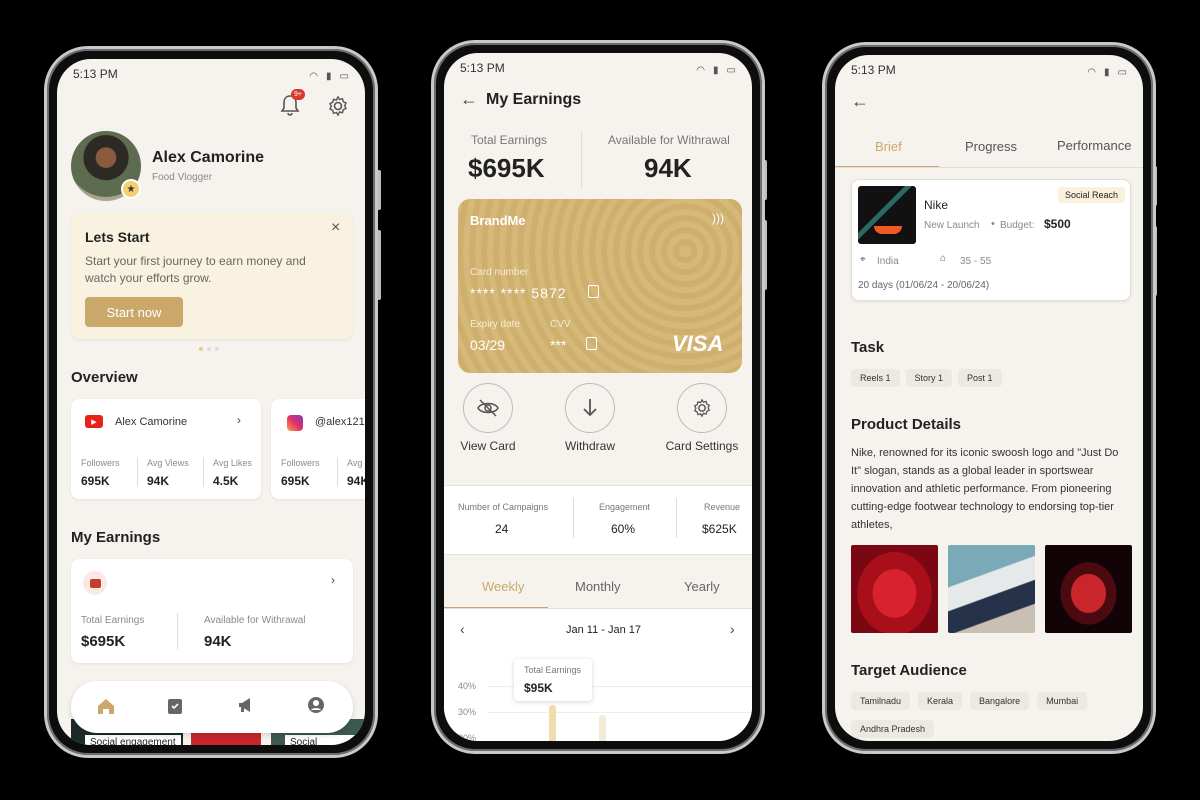 The image size is (1200, 800). I want to click on chevron-left-icon: ‹, so click(462, 629).